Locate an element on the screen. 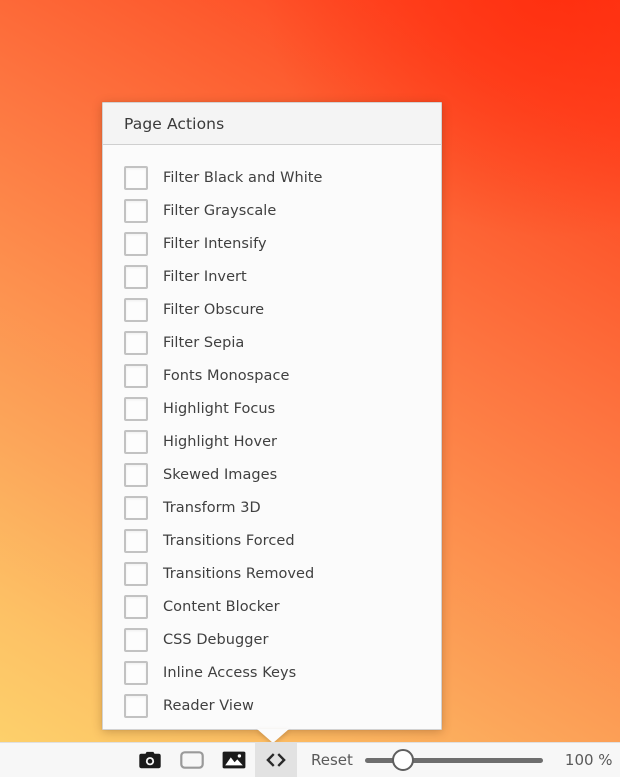  window-icon is located at coordinates (192, 760).